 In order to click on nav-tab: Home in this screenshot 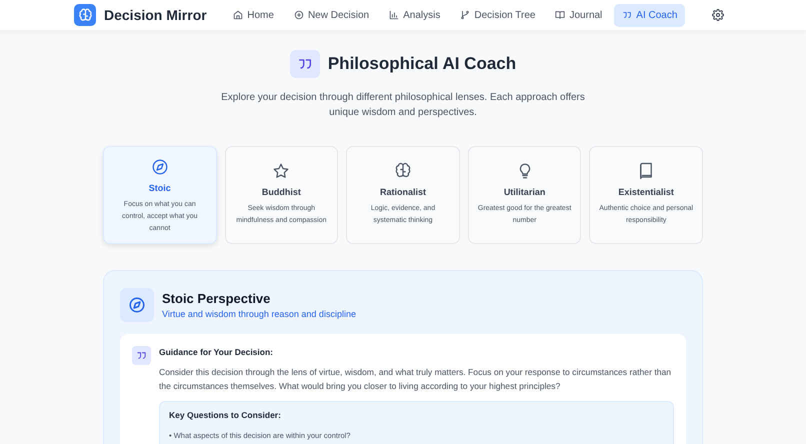, I will do `click(253, 15)`.